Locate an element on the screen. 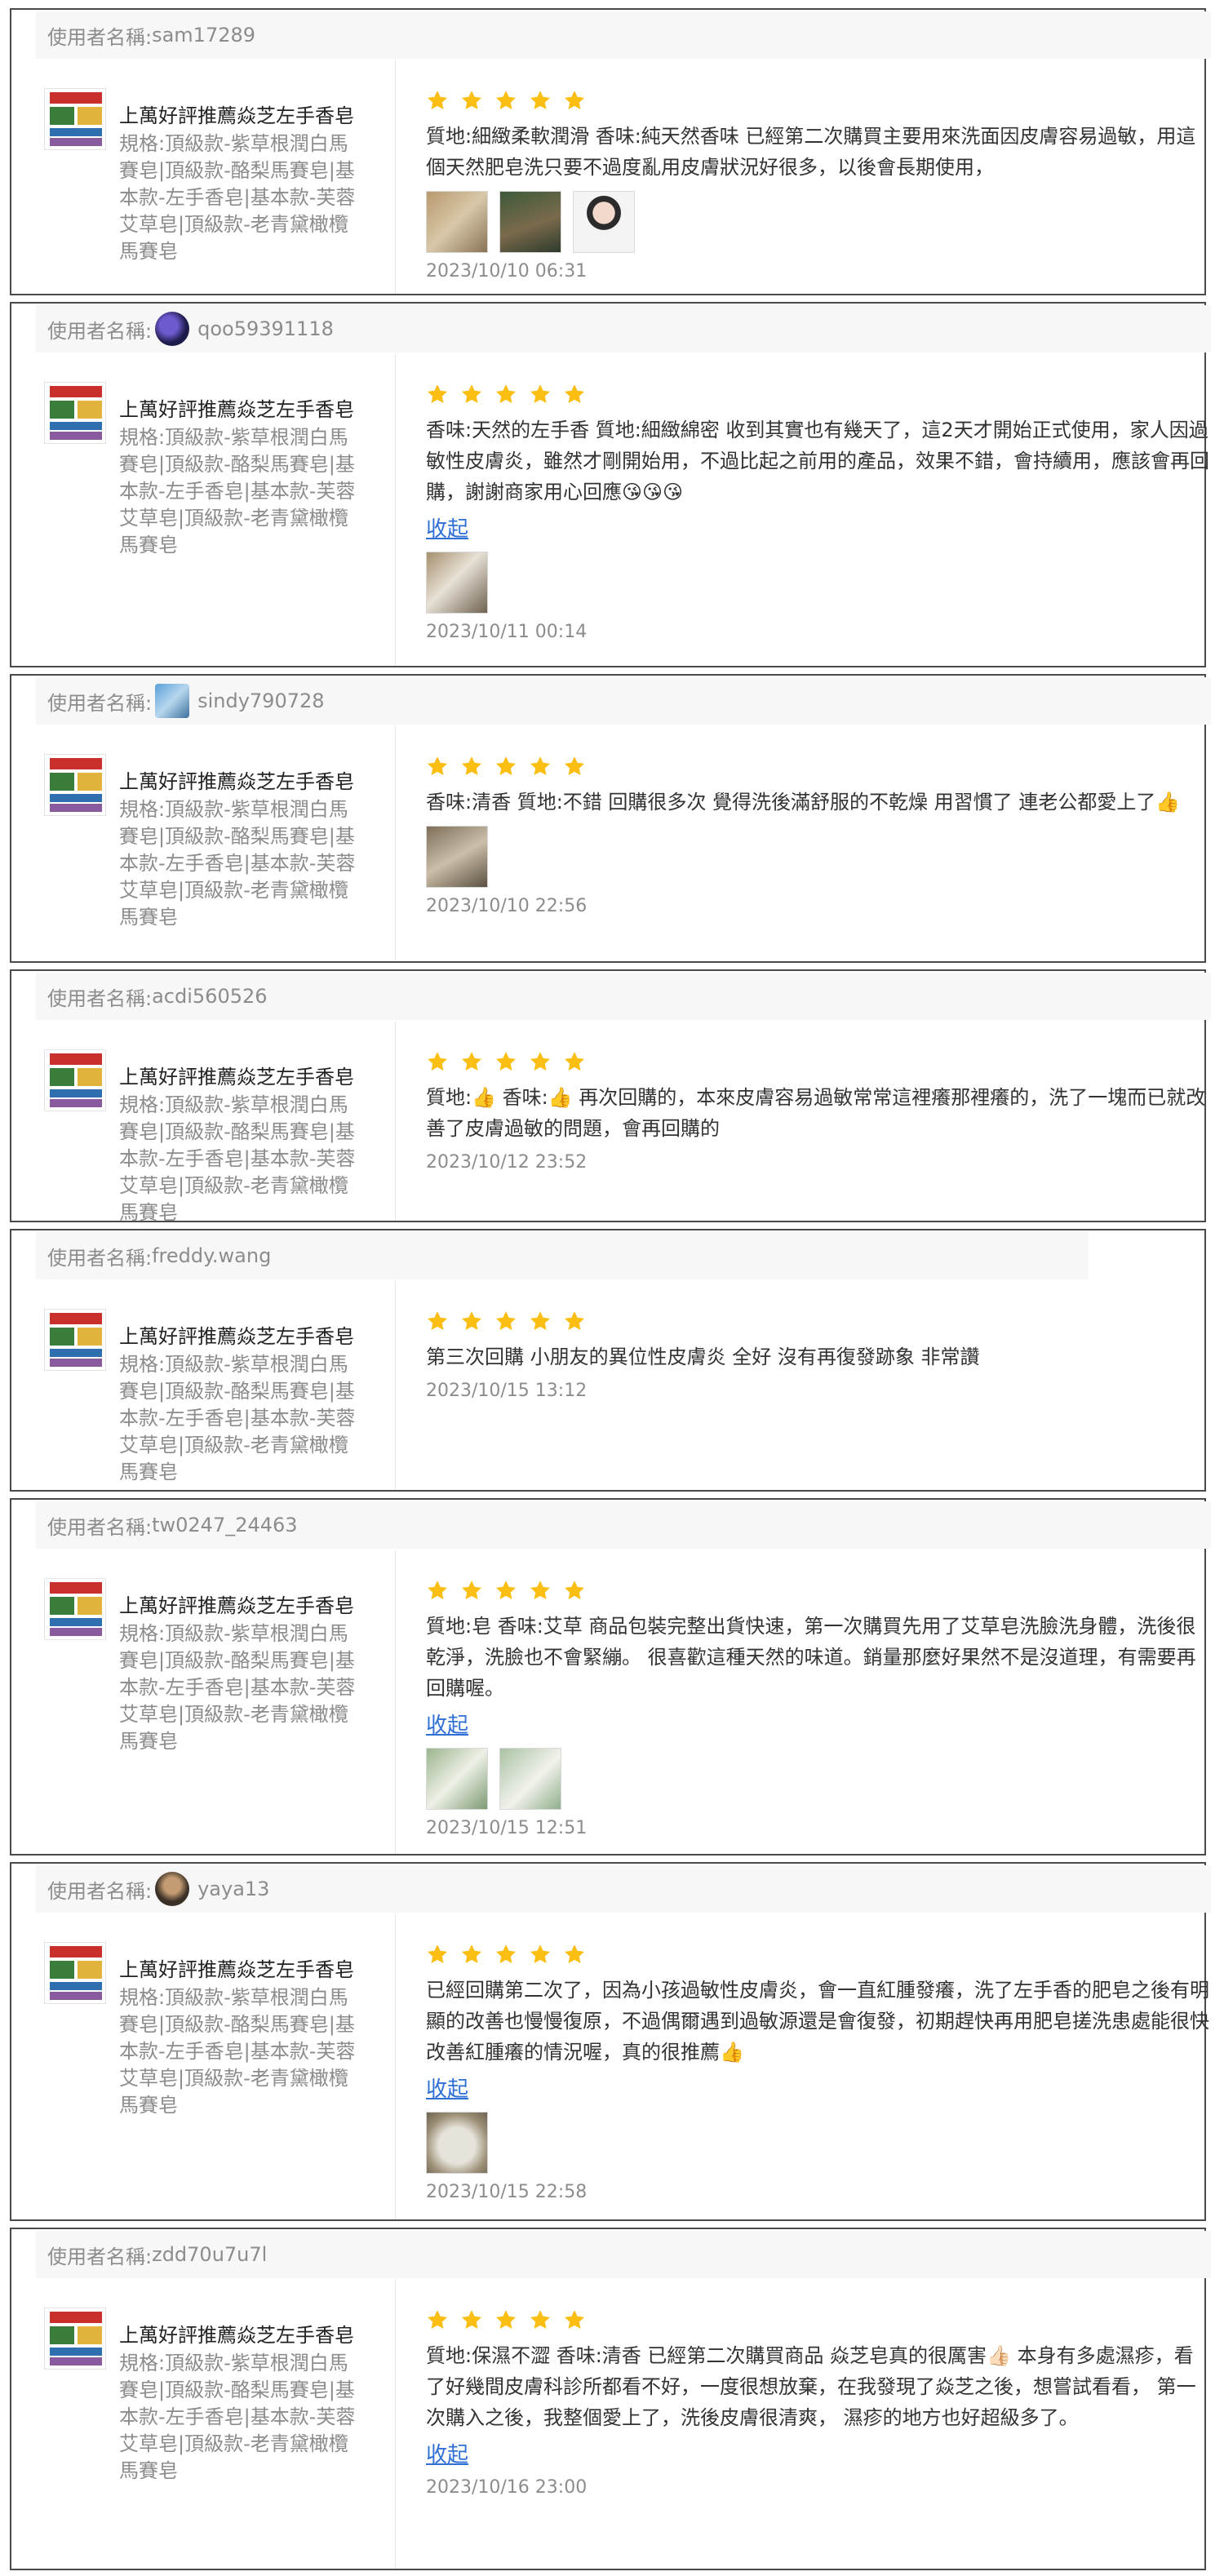 This screenshot has width=1224, height=2576. username: zdd70u7u7l is located at coordinates (209, 2254).